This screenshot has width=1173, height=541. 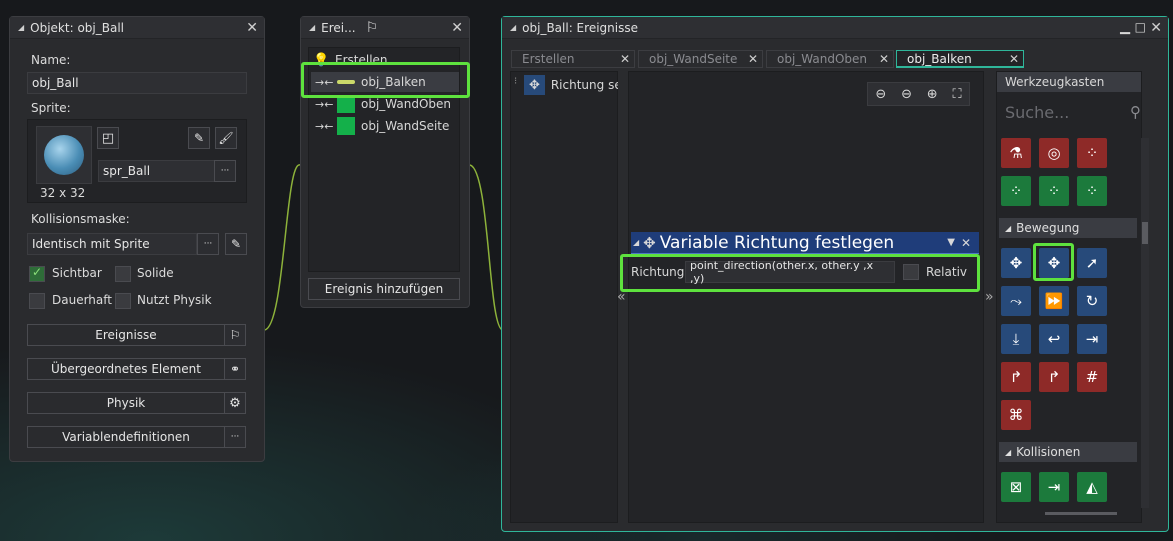 What do you see at coordinates (236, 244) in the screenshot?
I see `collision-edit-button: ✎` at bounding box center [236, 244].